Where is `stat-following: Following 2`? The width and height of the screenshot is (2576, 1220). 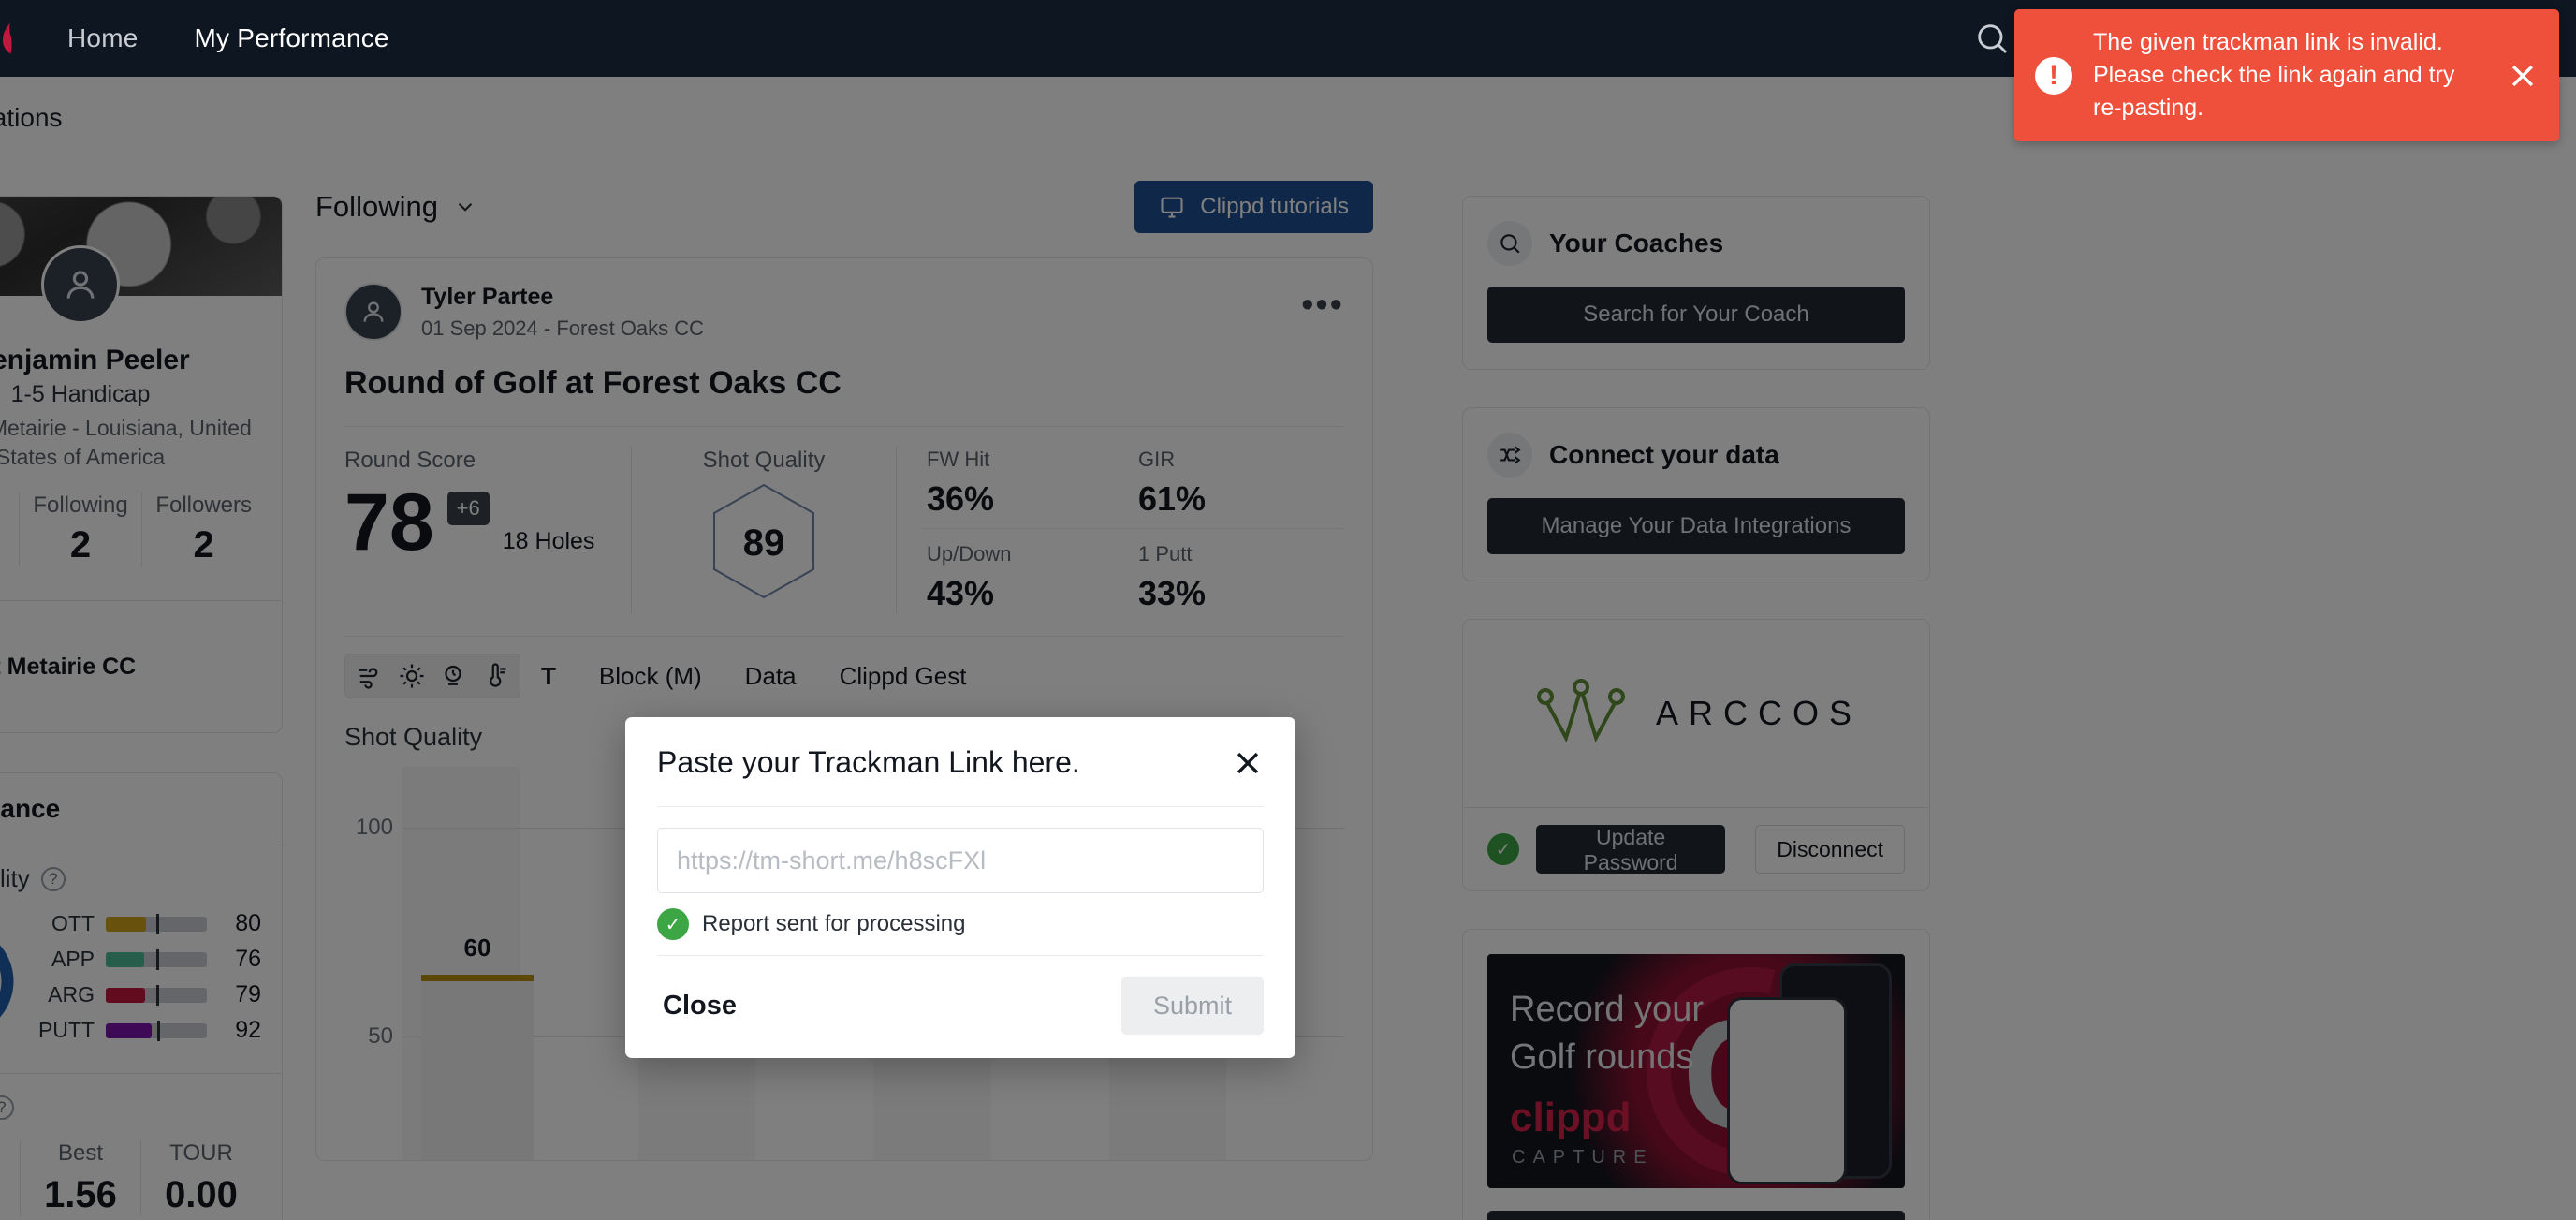
stat-following: Following 2 is located at coordinates (80, 529).